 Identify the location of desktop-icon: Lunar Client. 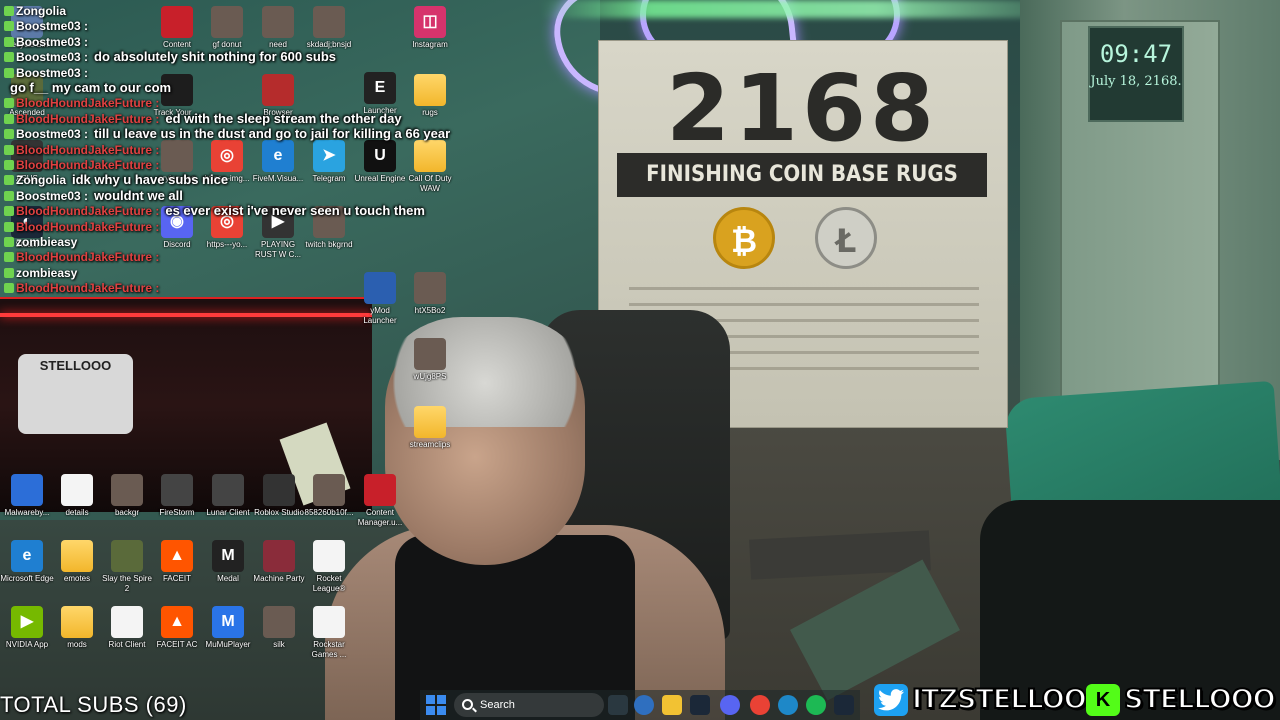
(228, 505).